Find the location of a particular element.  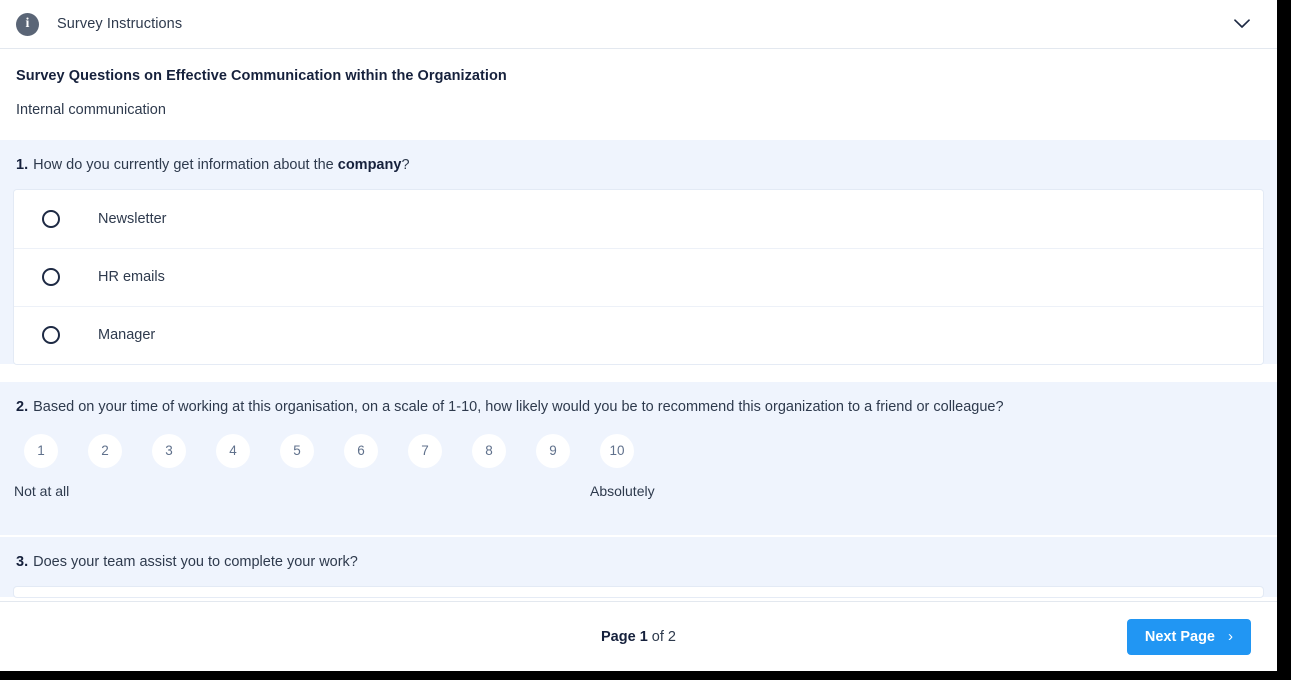

rating-item: 5 is located at coordinates (297, 450).